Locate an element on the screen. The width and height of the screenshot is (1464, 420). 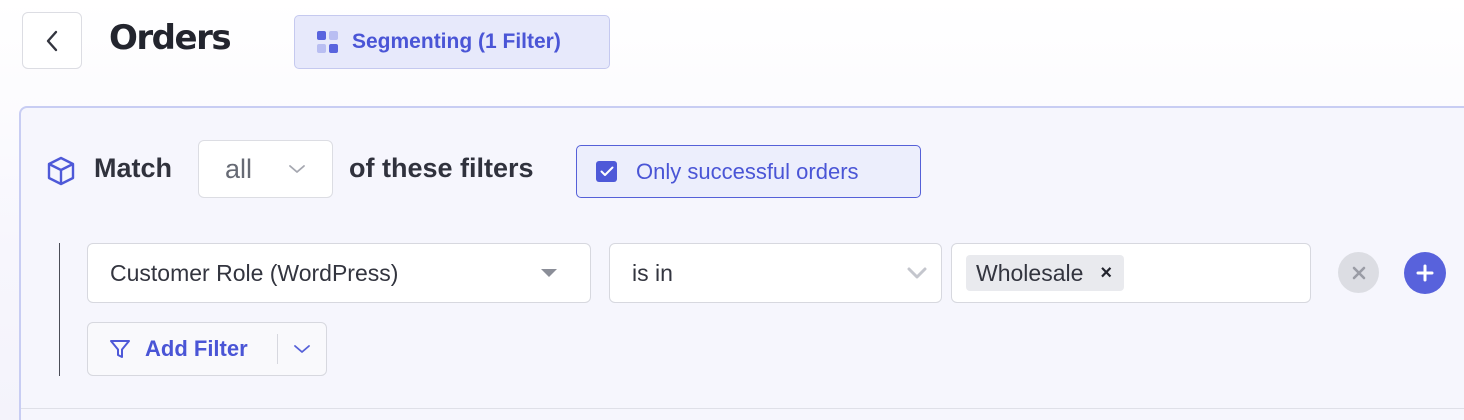
plus-icon is located at coordinates (1425, 273).